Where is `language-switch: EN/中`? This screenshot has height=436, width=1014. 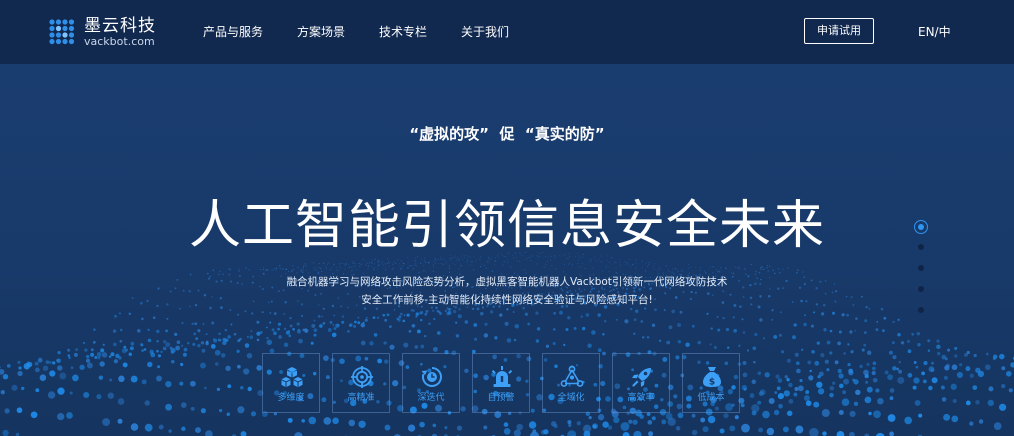
language-switch: EN/中 is located at coordinates (934, 32).